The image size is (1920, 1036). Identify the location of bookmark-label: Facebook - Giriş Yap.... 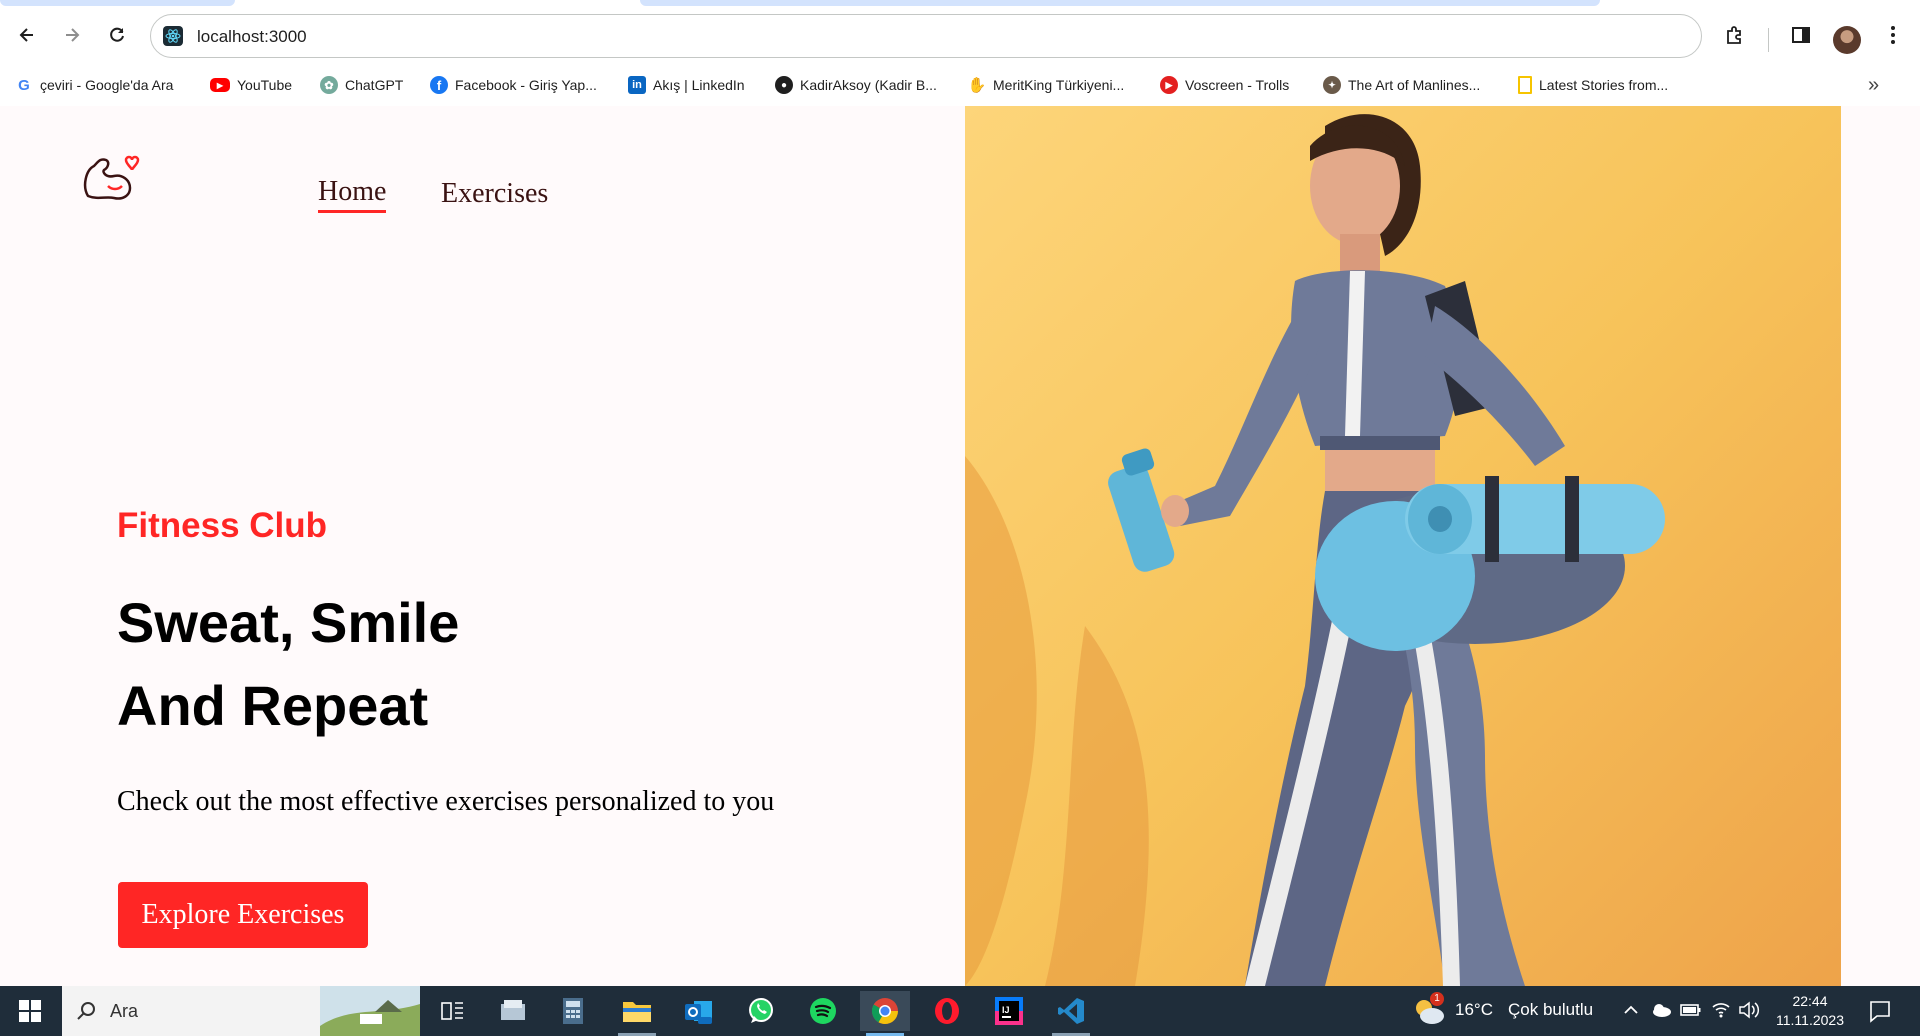
(526, 85).